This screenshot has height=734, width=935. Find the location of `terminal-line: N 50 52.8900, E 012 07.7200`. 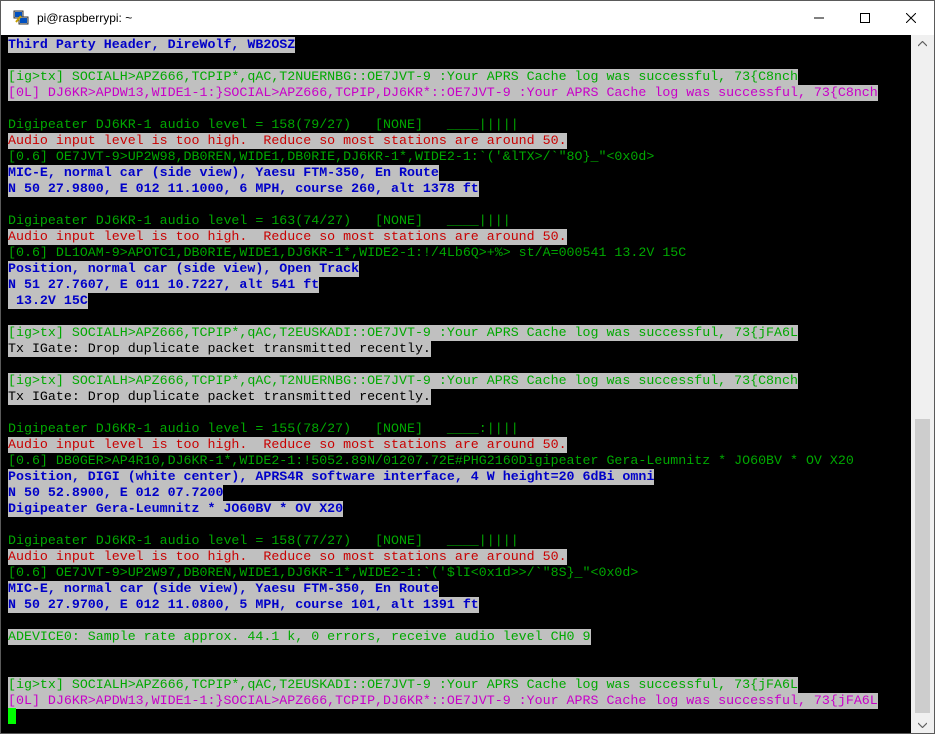

terminal-line: N 50 52.8900, E 012 07.7200 is located at coordinates (116, 493).